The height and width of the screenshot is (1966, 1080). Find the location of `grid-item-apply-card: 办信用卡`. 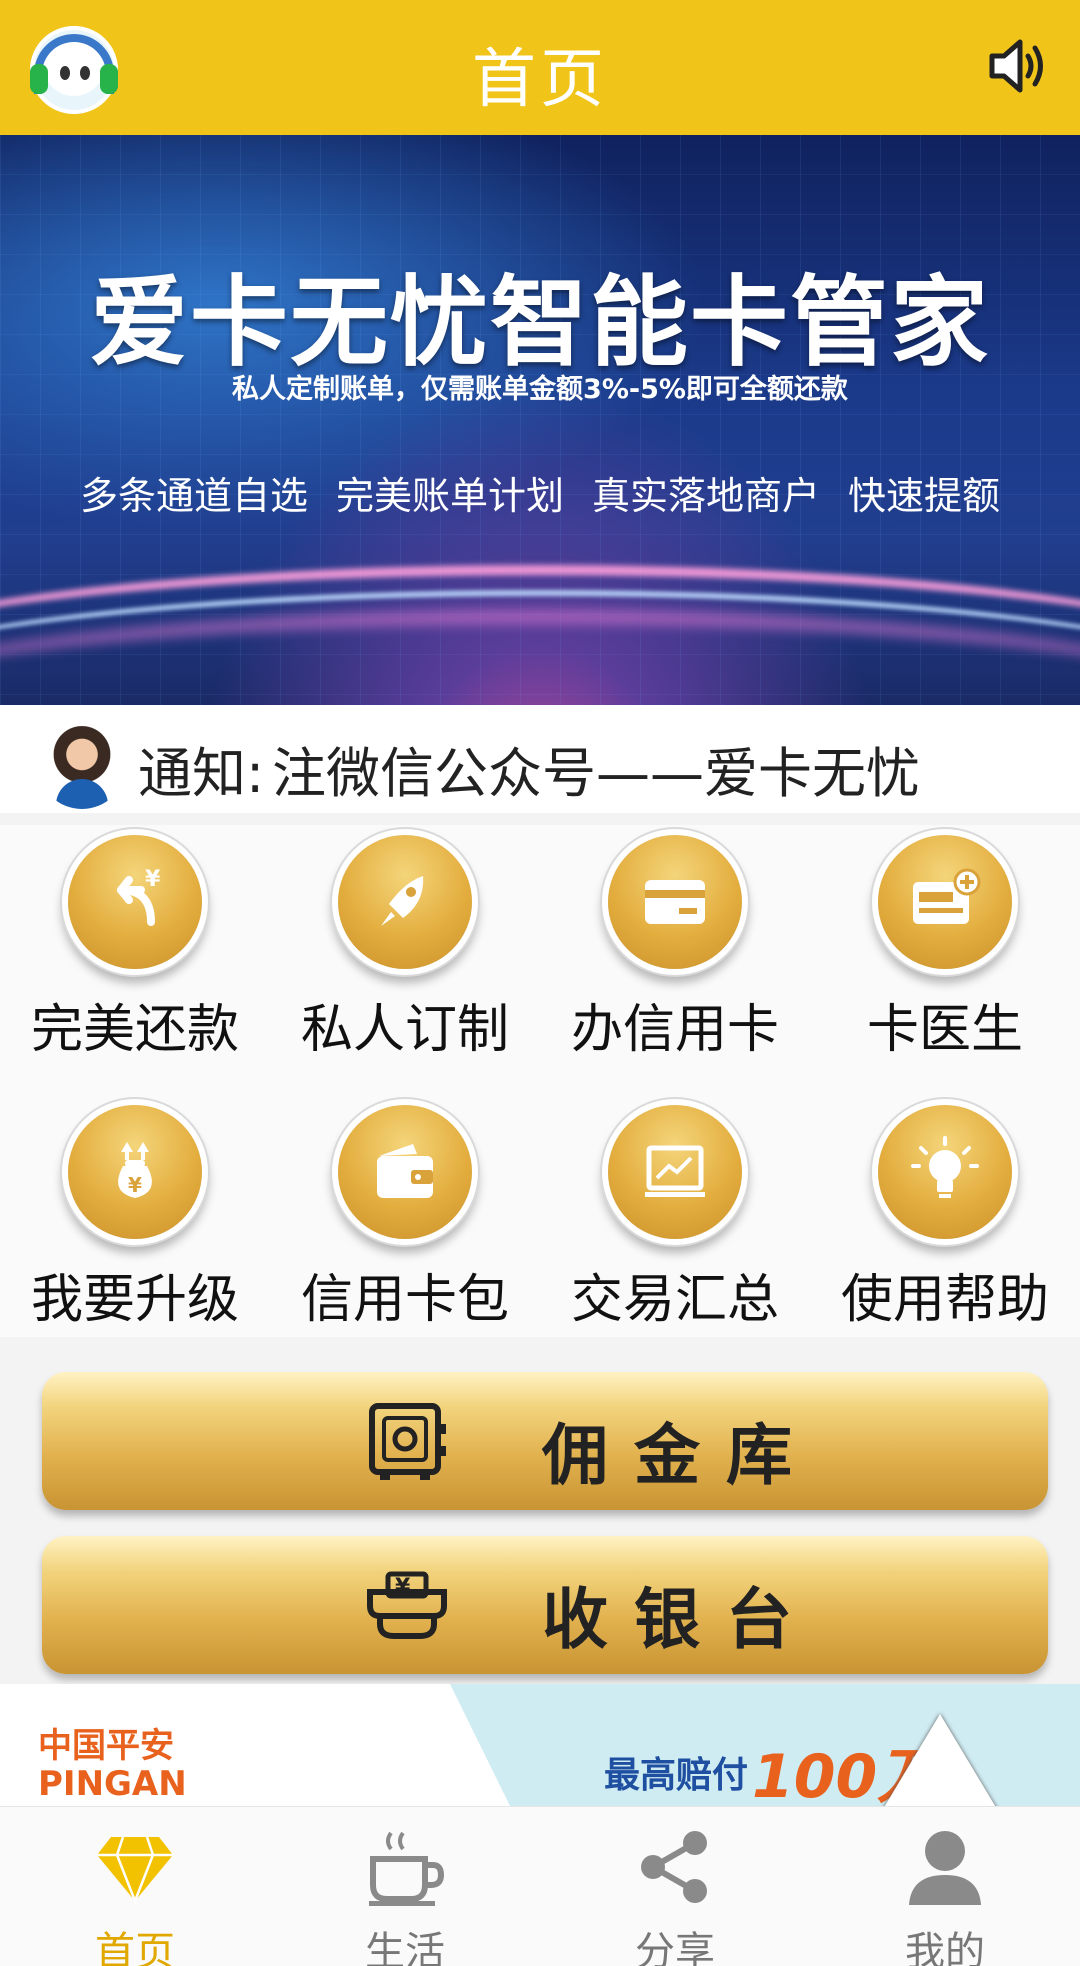

grid-item-apply-card: 办信用卡 is located at coordinates (675, 950).